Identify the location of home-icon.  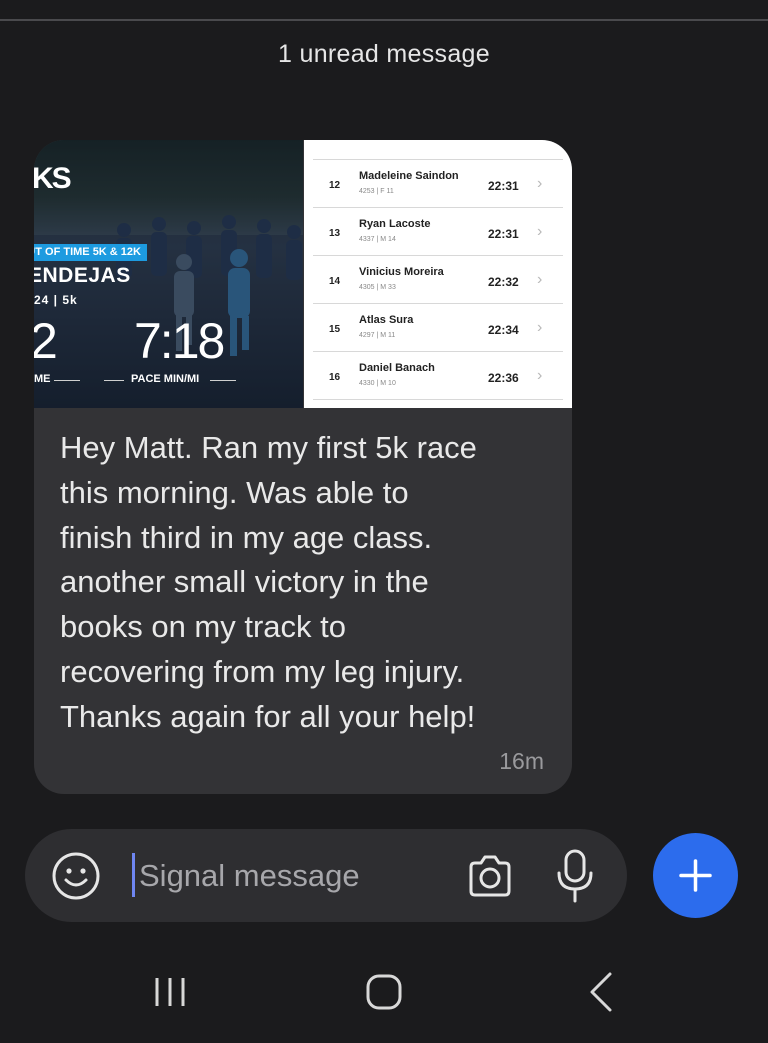
(384, 992).